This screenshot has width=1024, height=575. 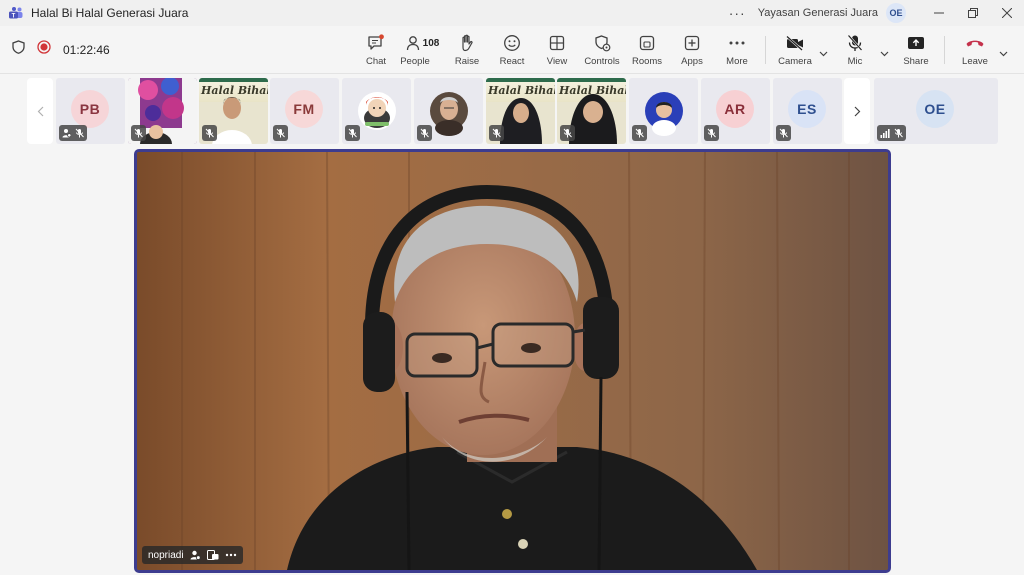 I want to click on controls-button: Controls, so click(x=602, y=51).